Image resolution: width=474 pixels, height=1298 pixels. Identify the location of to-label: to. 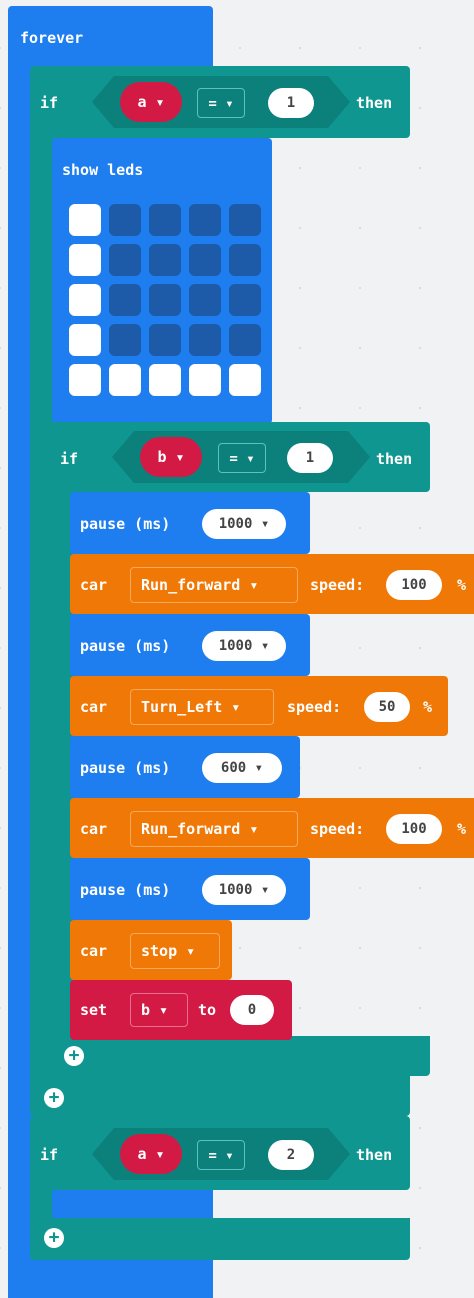
(207, 1010).